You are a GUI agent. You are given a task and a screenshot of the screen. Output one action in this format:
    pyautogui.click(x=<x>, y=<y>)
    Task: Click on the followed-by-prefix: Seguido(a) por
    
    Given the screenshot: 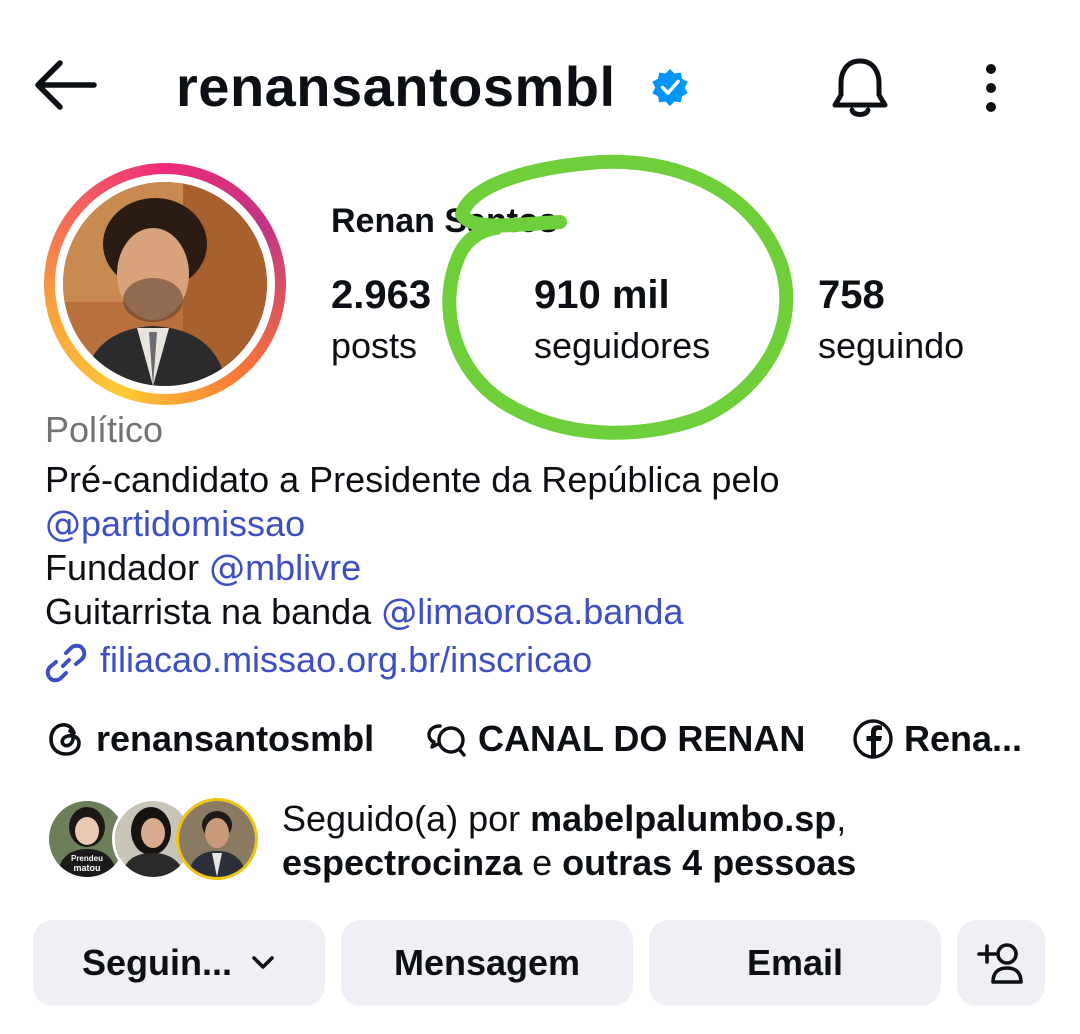 What is the action you would take?
    pyautogui.click(x=406, y=818)
    